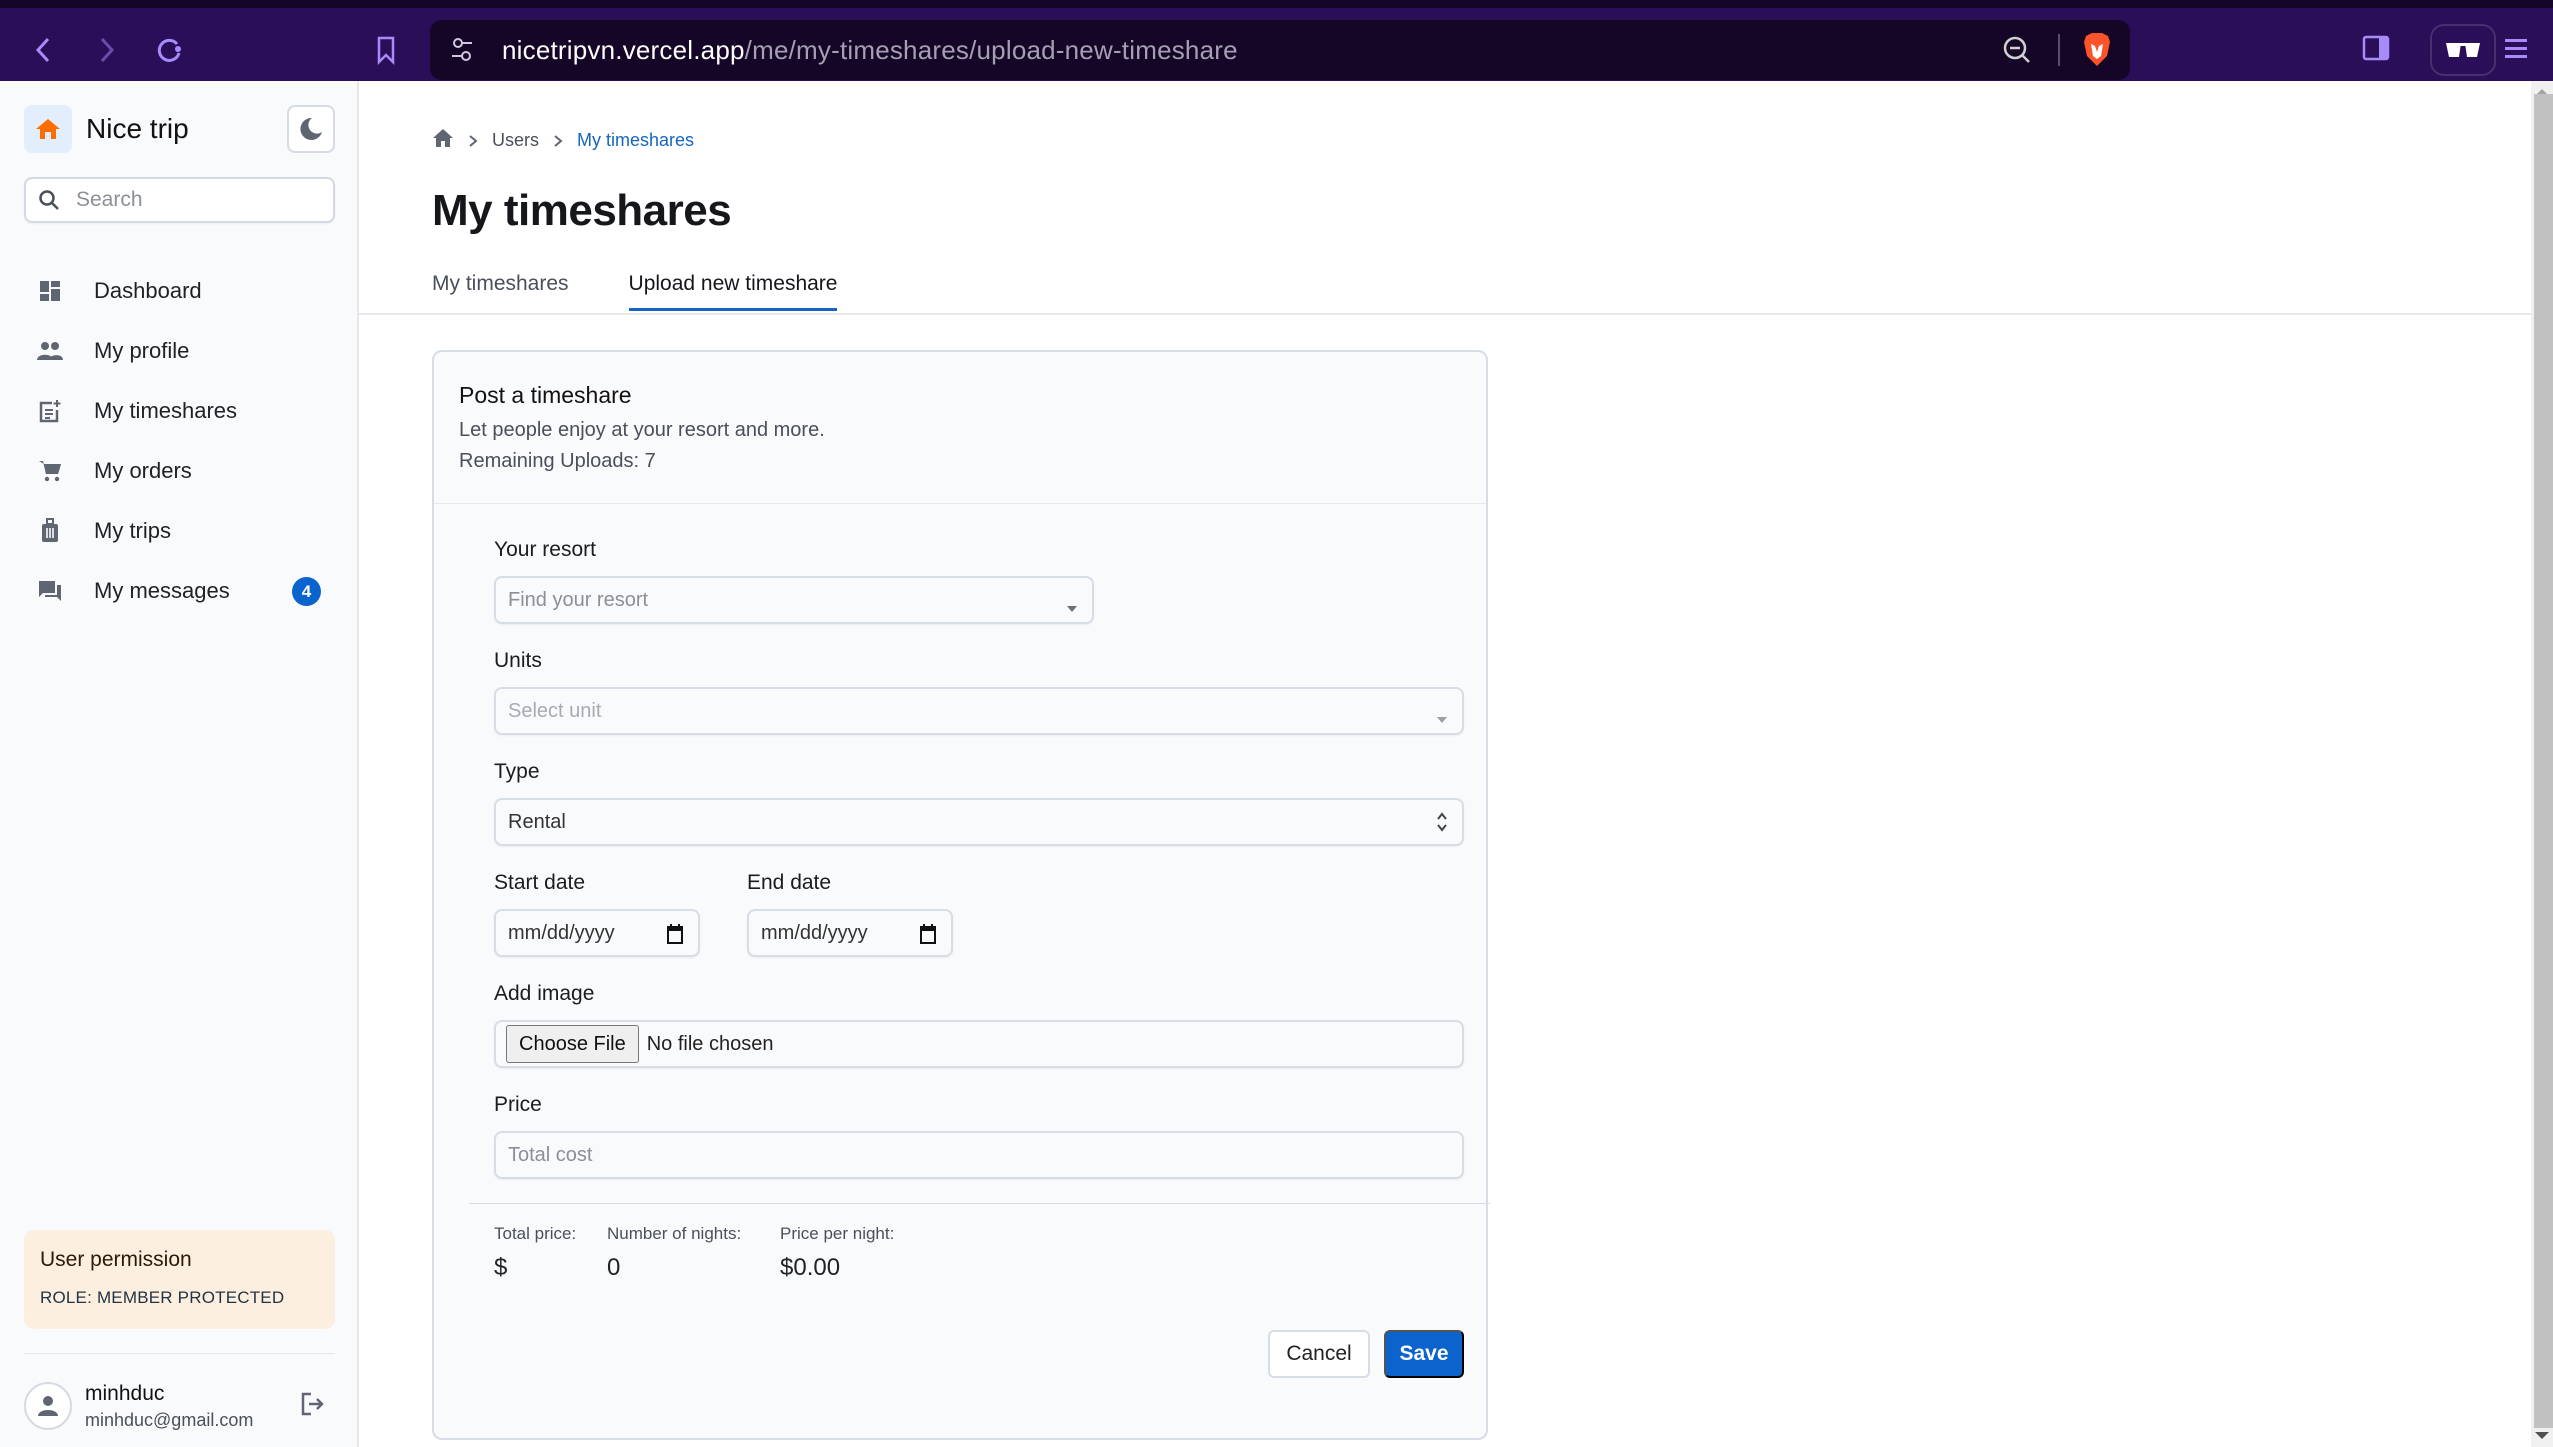 The width and height of the screenshot is (2553, 1447). Describe the element at coordinates (537, 821) in the screenshot. I see `type-value: Rental` at that location.